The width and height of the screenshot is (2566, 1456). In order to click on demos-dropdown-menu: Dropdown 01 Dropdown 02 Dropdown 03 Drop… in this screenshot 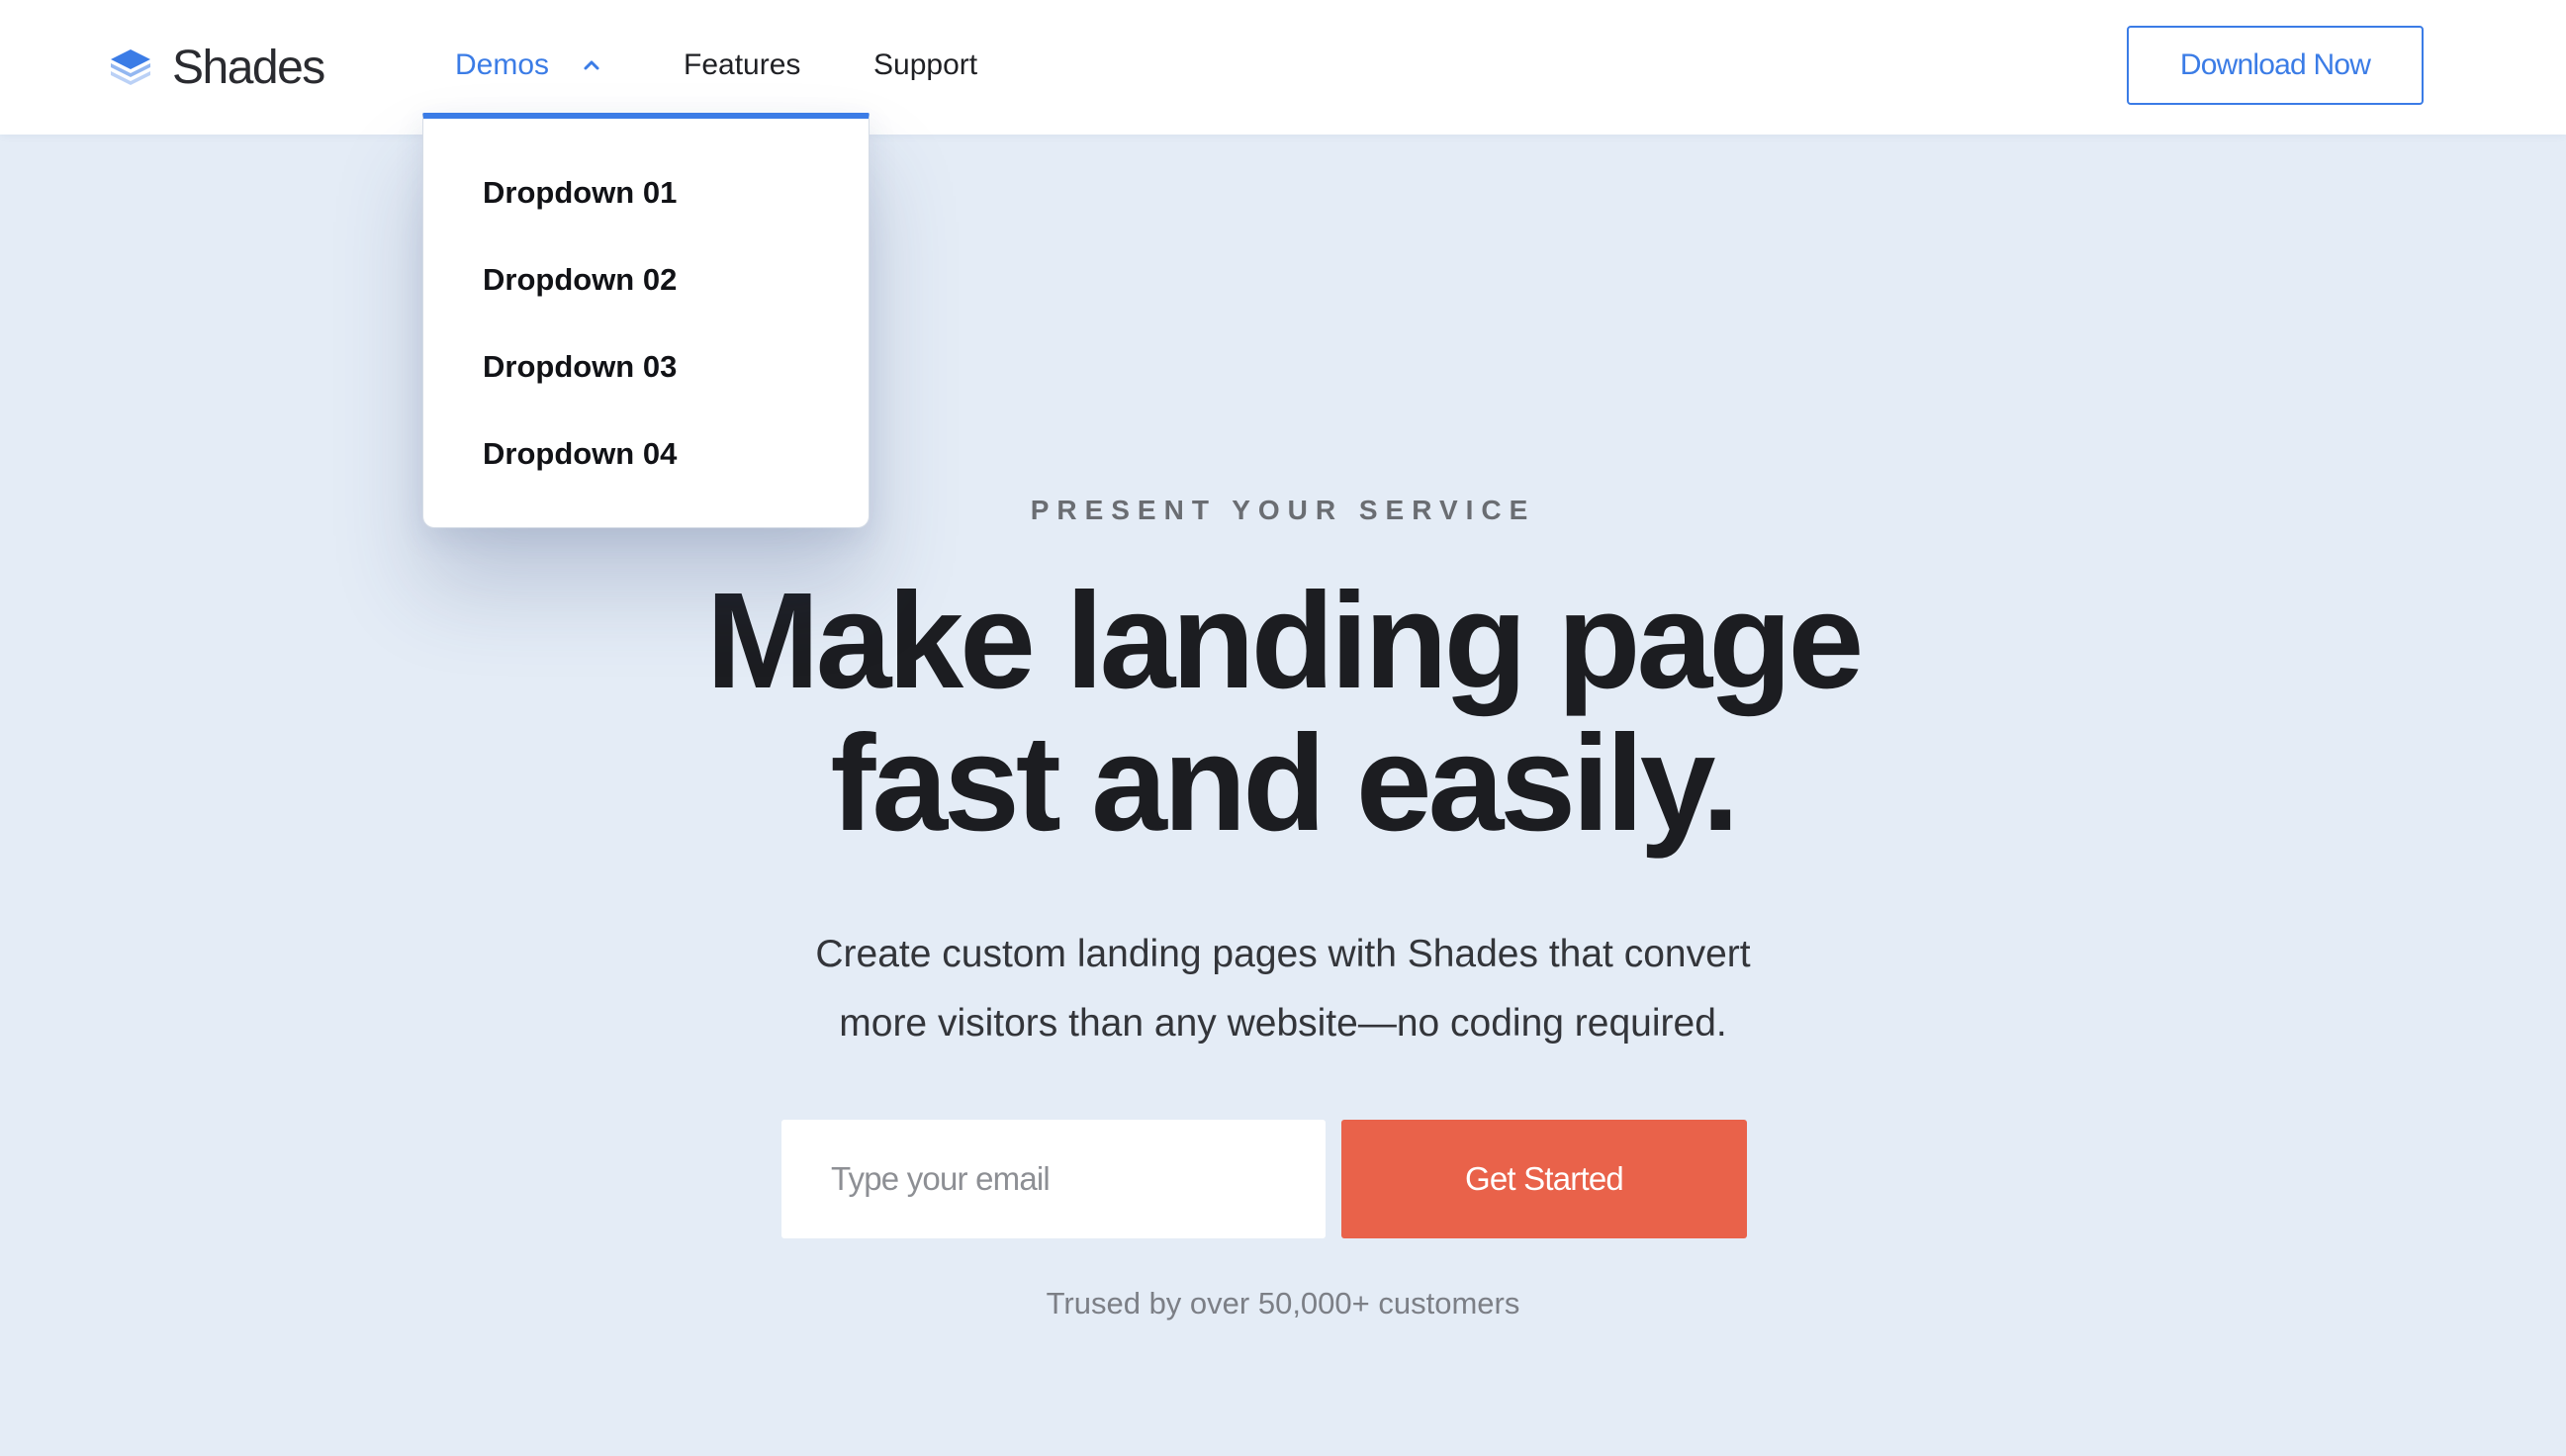, I will do `click(646, 320)`.